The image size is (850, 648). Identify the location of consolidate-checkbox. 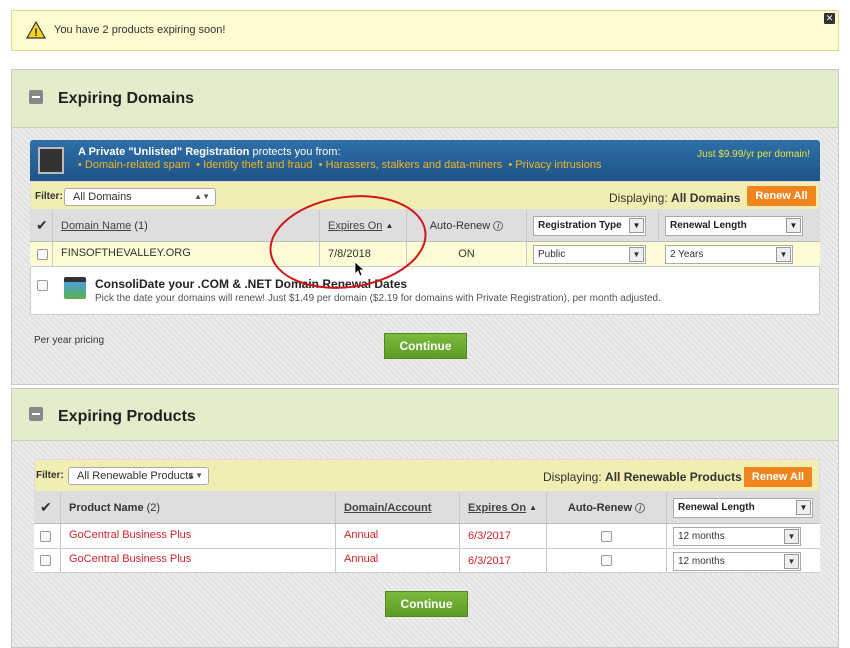
(42, 285).